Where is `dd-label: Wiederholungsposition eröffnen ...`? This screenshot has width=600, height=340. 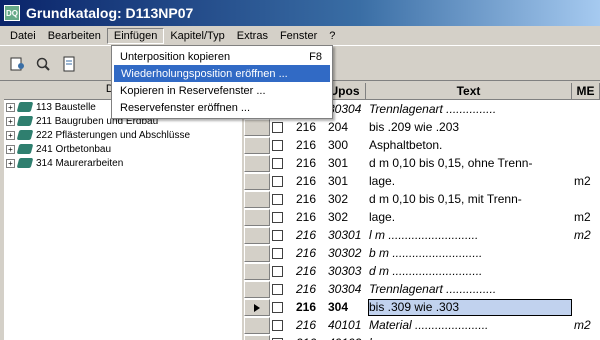
dd-label: Wiederholungsposition eröffnen ... is located at coordinates (204, 73).